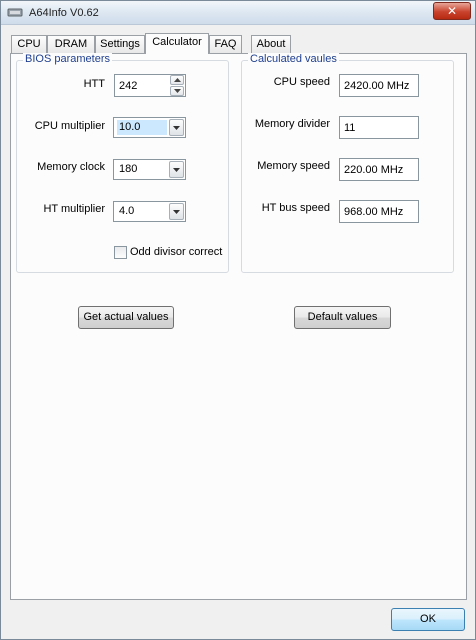  What do you see at coordinates (74, 209) in the screenshot?
I see `ht-multiplier-label: HT multiplier` at bounding box center [74, 209].